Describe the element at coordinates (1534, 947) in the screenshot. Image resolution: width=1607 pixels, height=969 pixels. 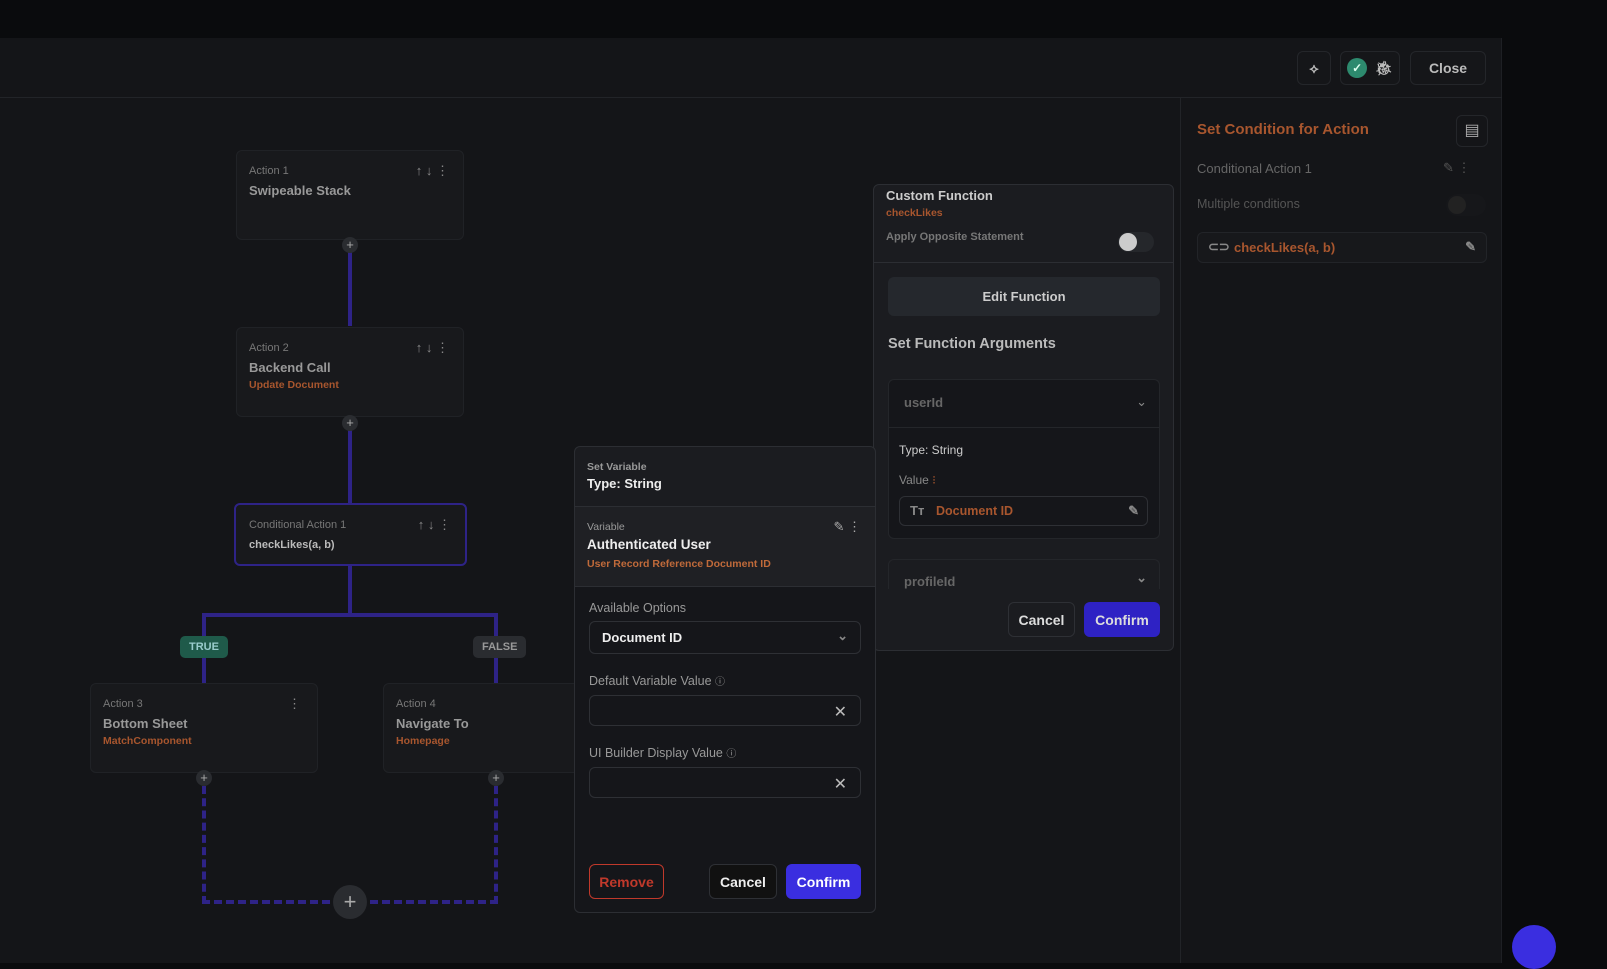
I see `help-button` at that location.